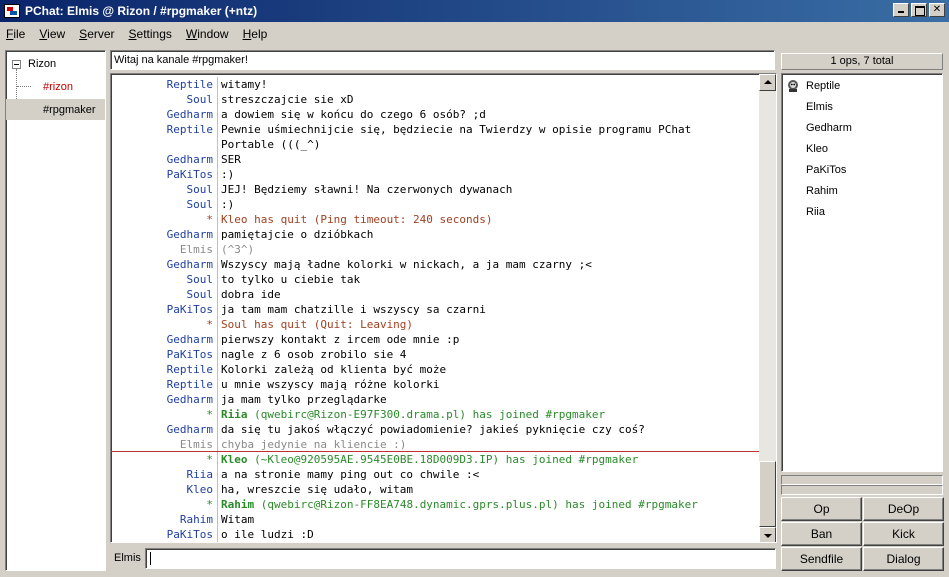  What do you see at coordinates (767, 534) in the screenshot?
I see `scroll-down-button` at bounding box center [767, 534].